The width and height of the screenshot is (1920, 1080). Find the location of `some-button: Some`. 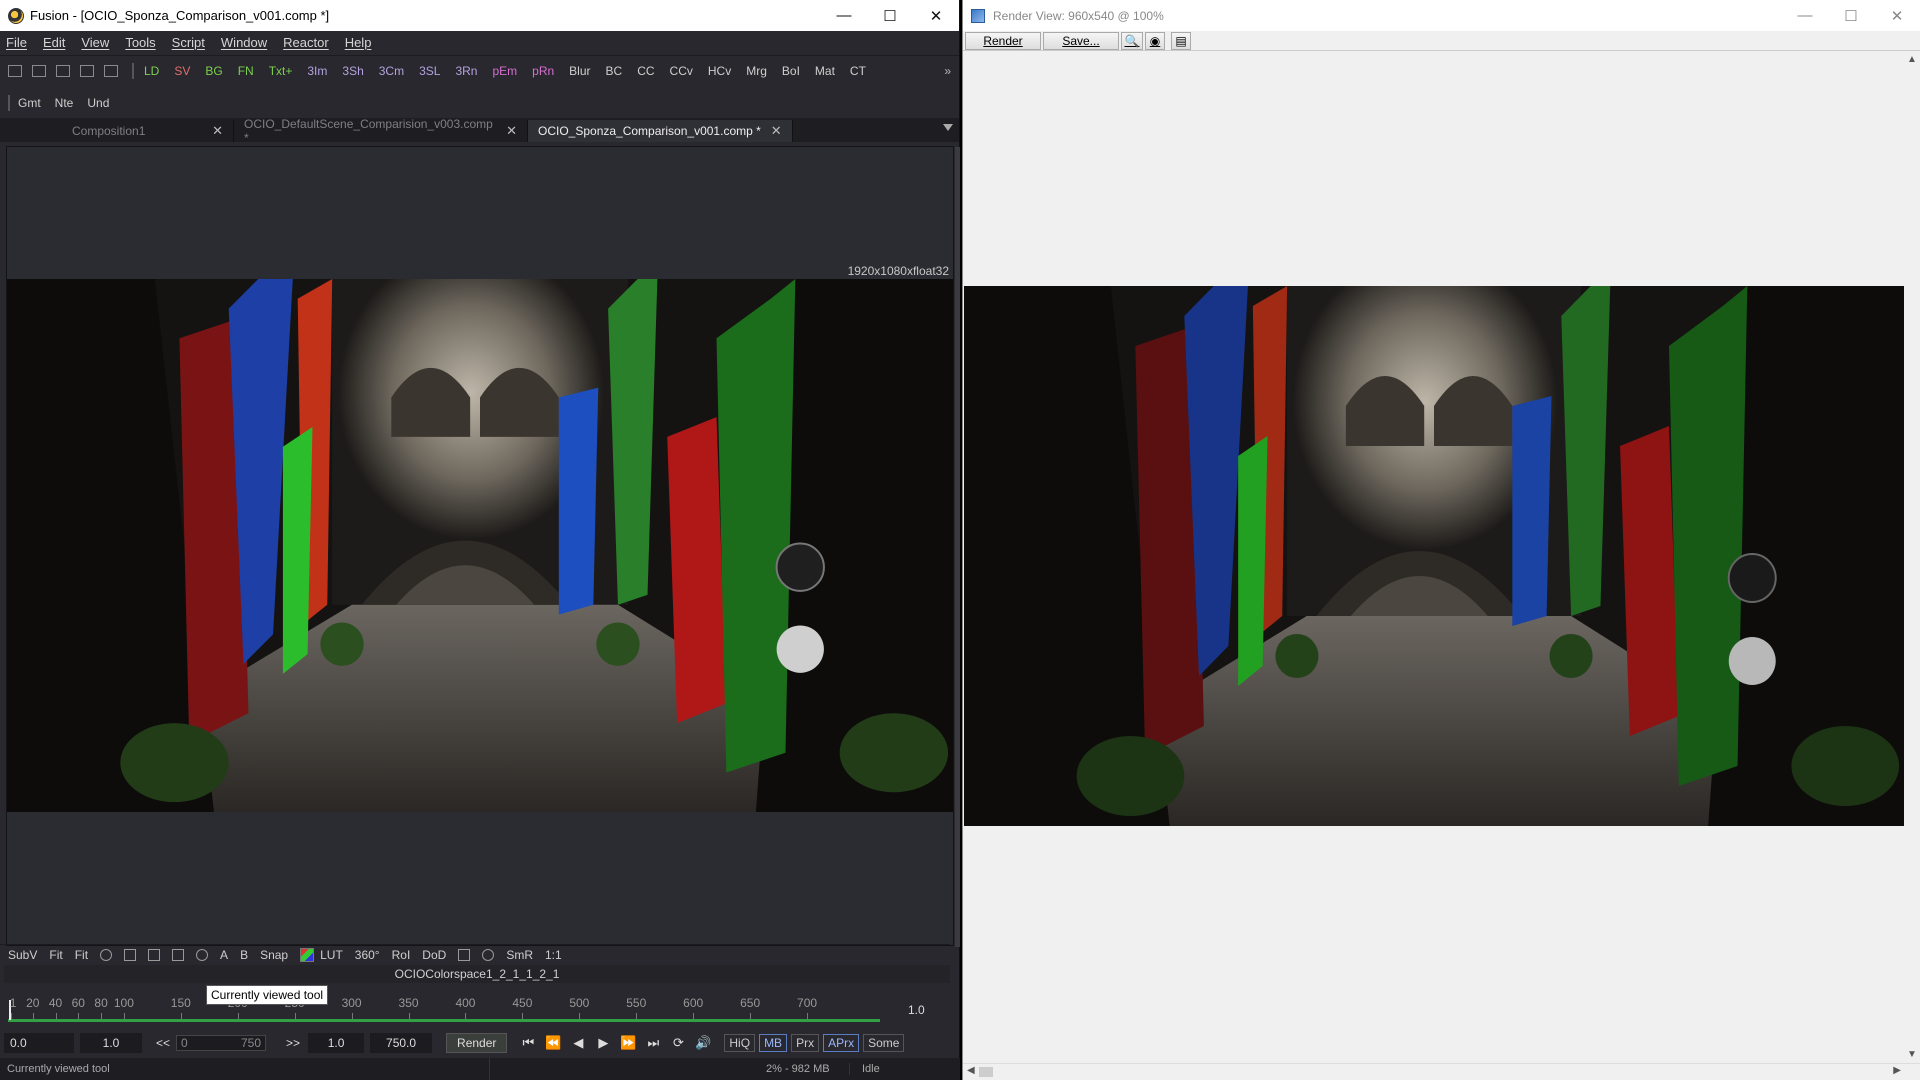

some-button: Some is located at coordinates (884, 1043).